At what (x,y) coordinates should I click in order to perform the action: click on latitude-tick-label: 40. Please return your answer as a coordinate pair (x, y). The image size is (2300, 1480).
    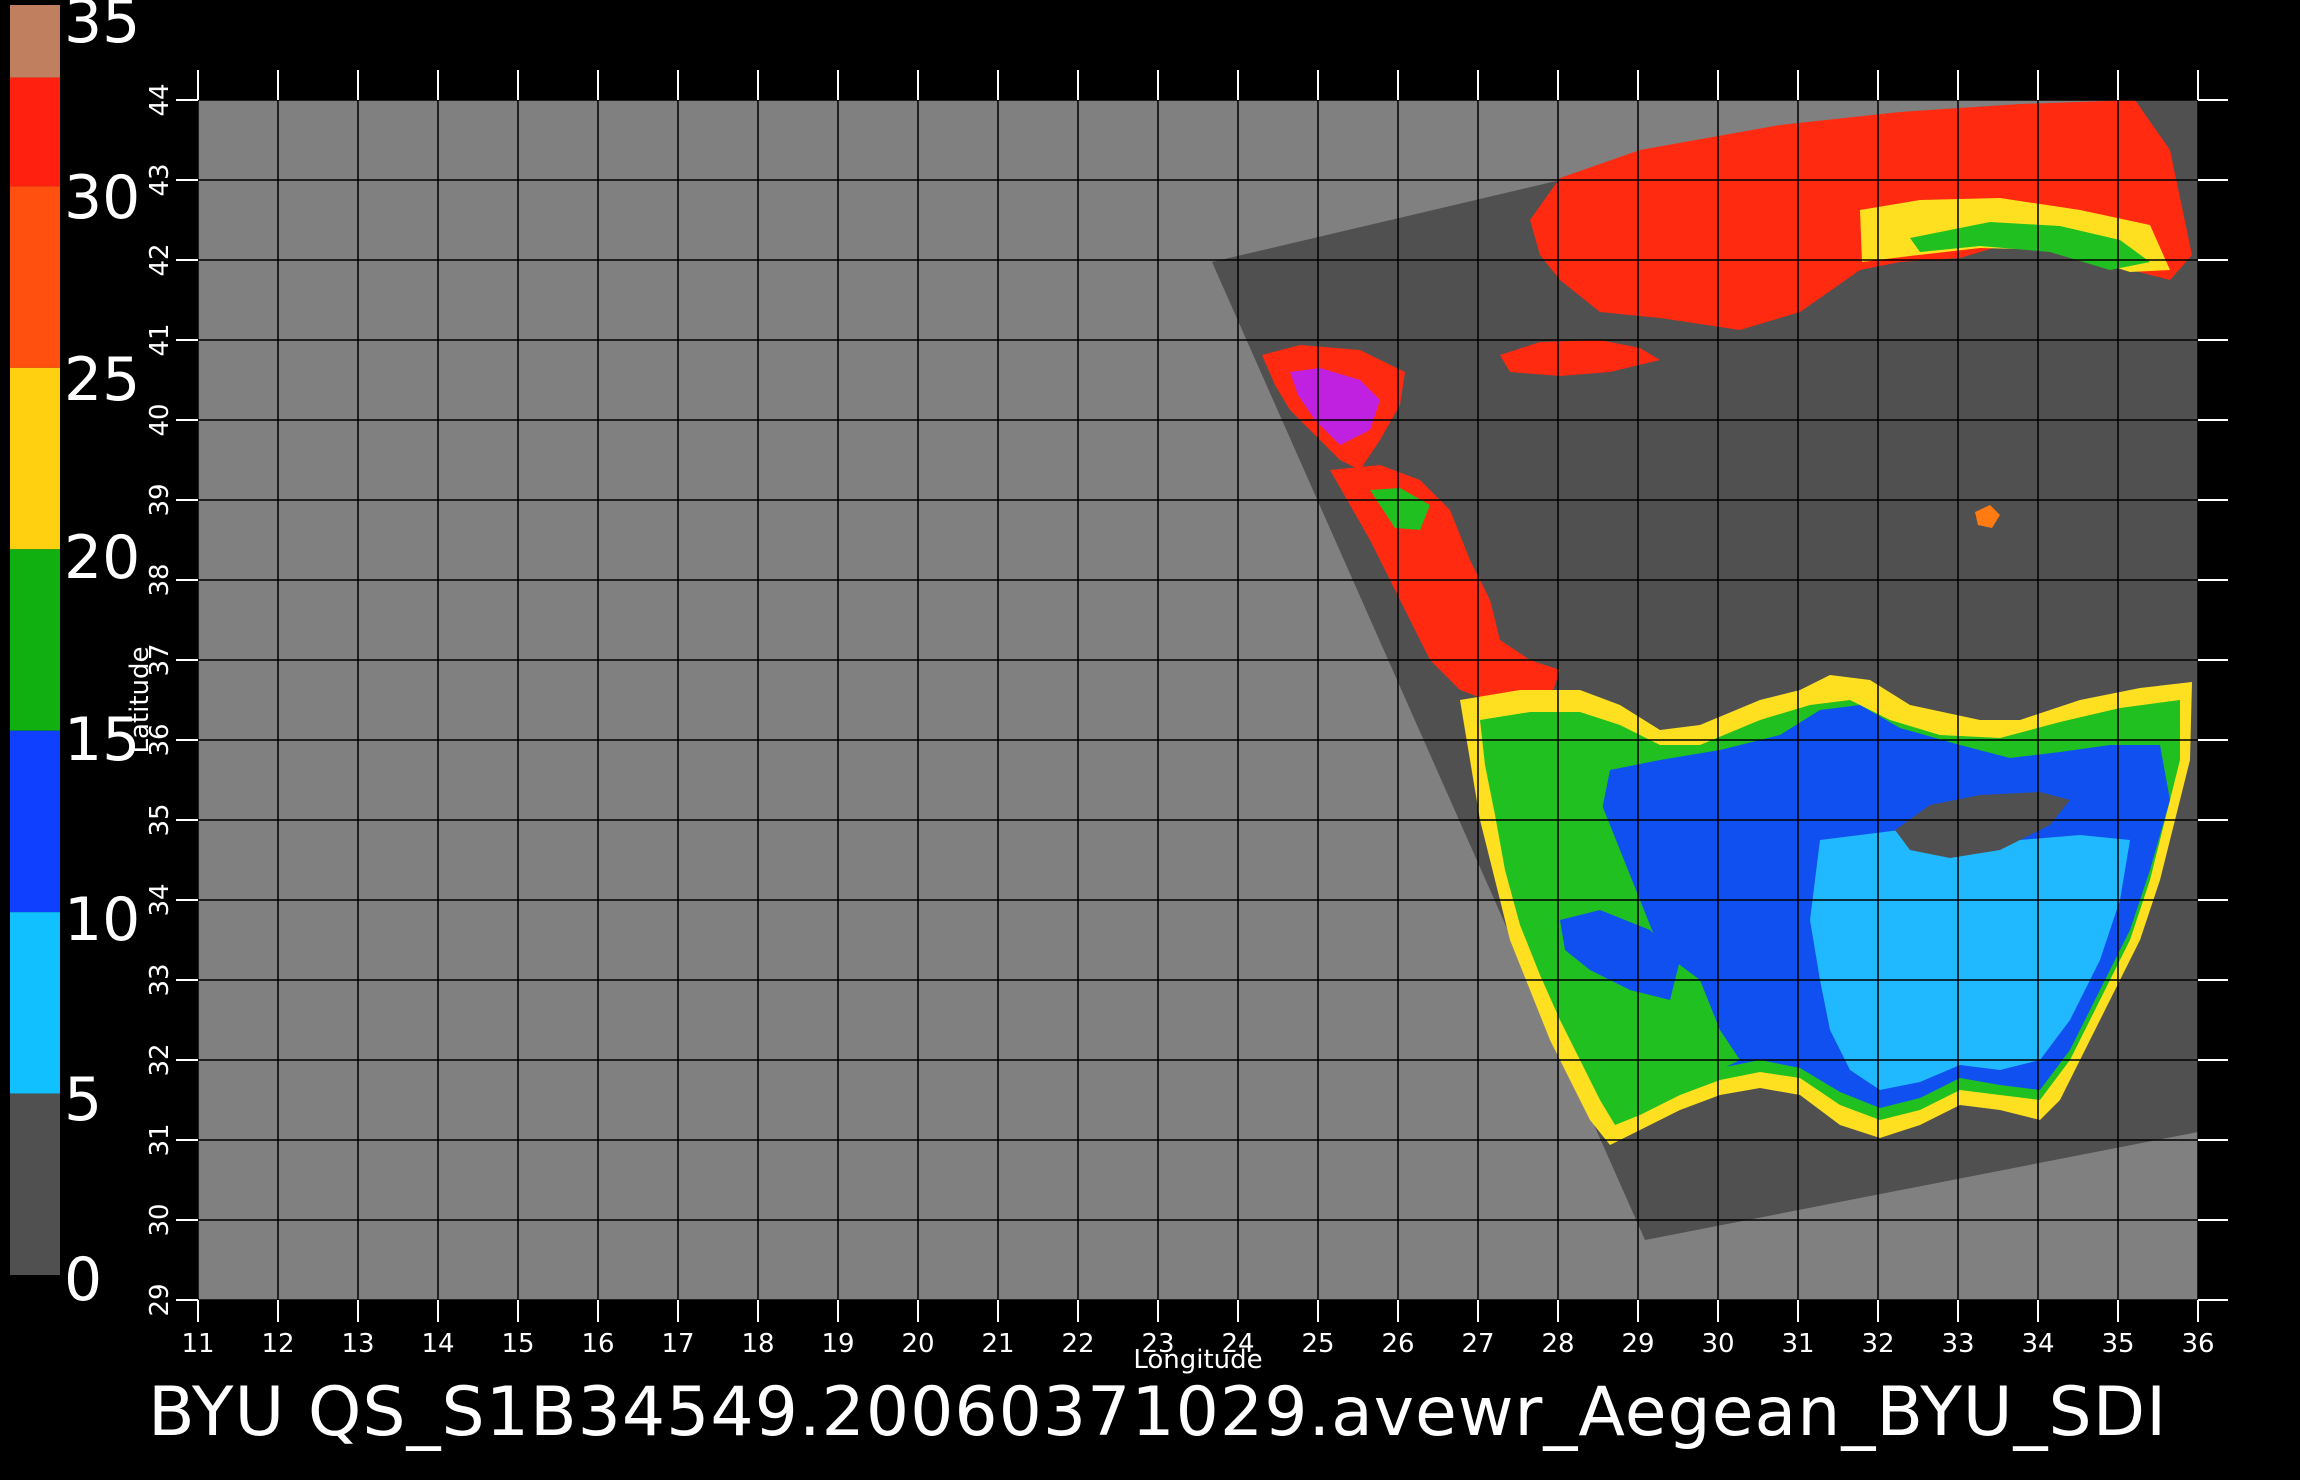
    Looking at the image, I should click on (160, 419).